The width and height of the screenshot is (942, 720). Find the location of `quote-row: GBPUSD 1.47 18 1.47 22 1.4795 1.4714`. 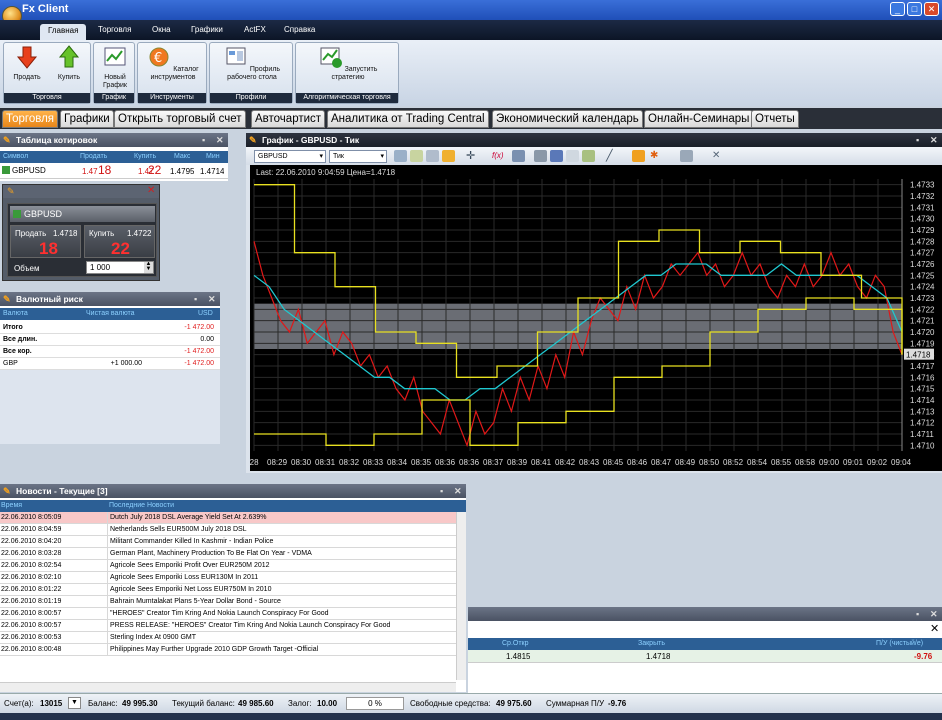

quote-row: GBPUSD 1.47 18 1.47 22 1.4795 1.4714 is located at coordinates (114, 171).